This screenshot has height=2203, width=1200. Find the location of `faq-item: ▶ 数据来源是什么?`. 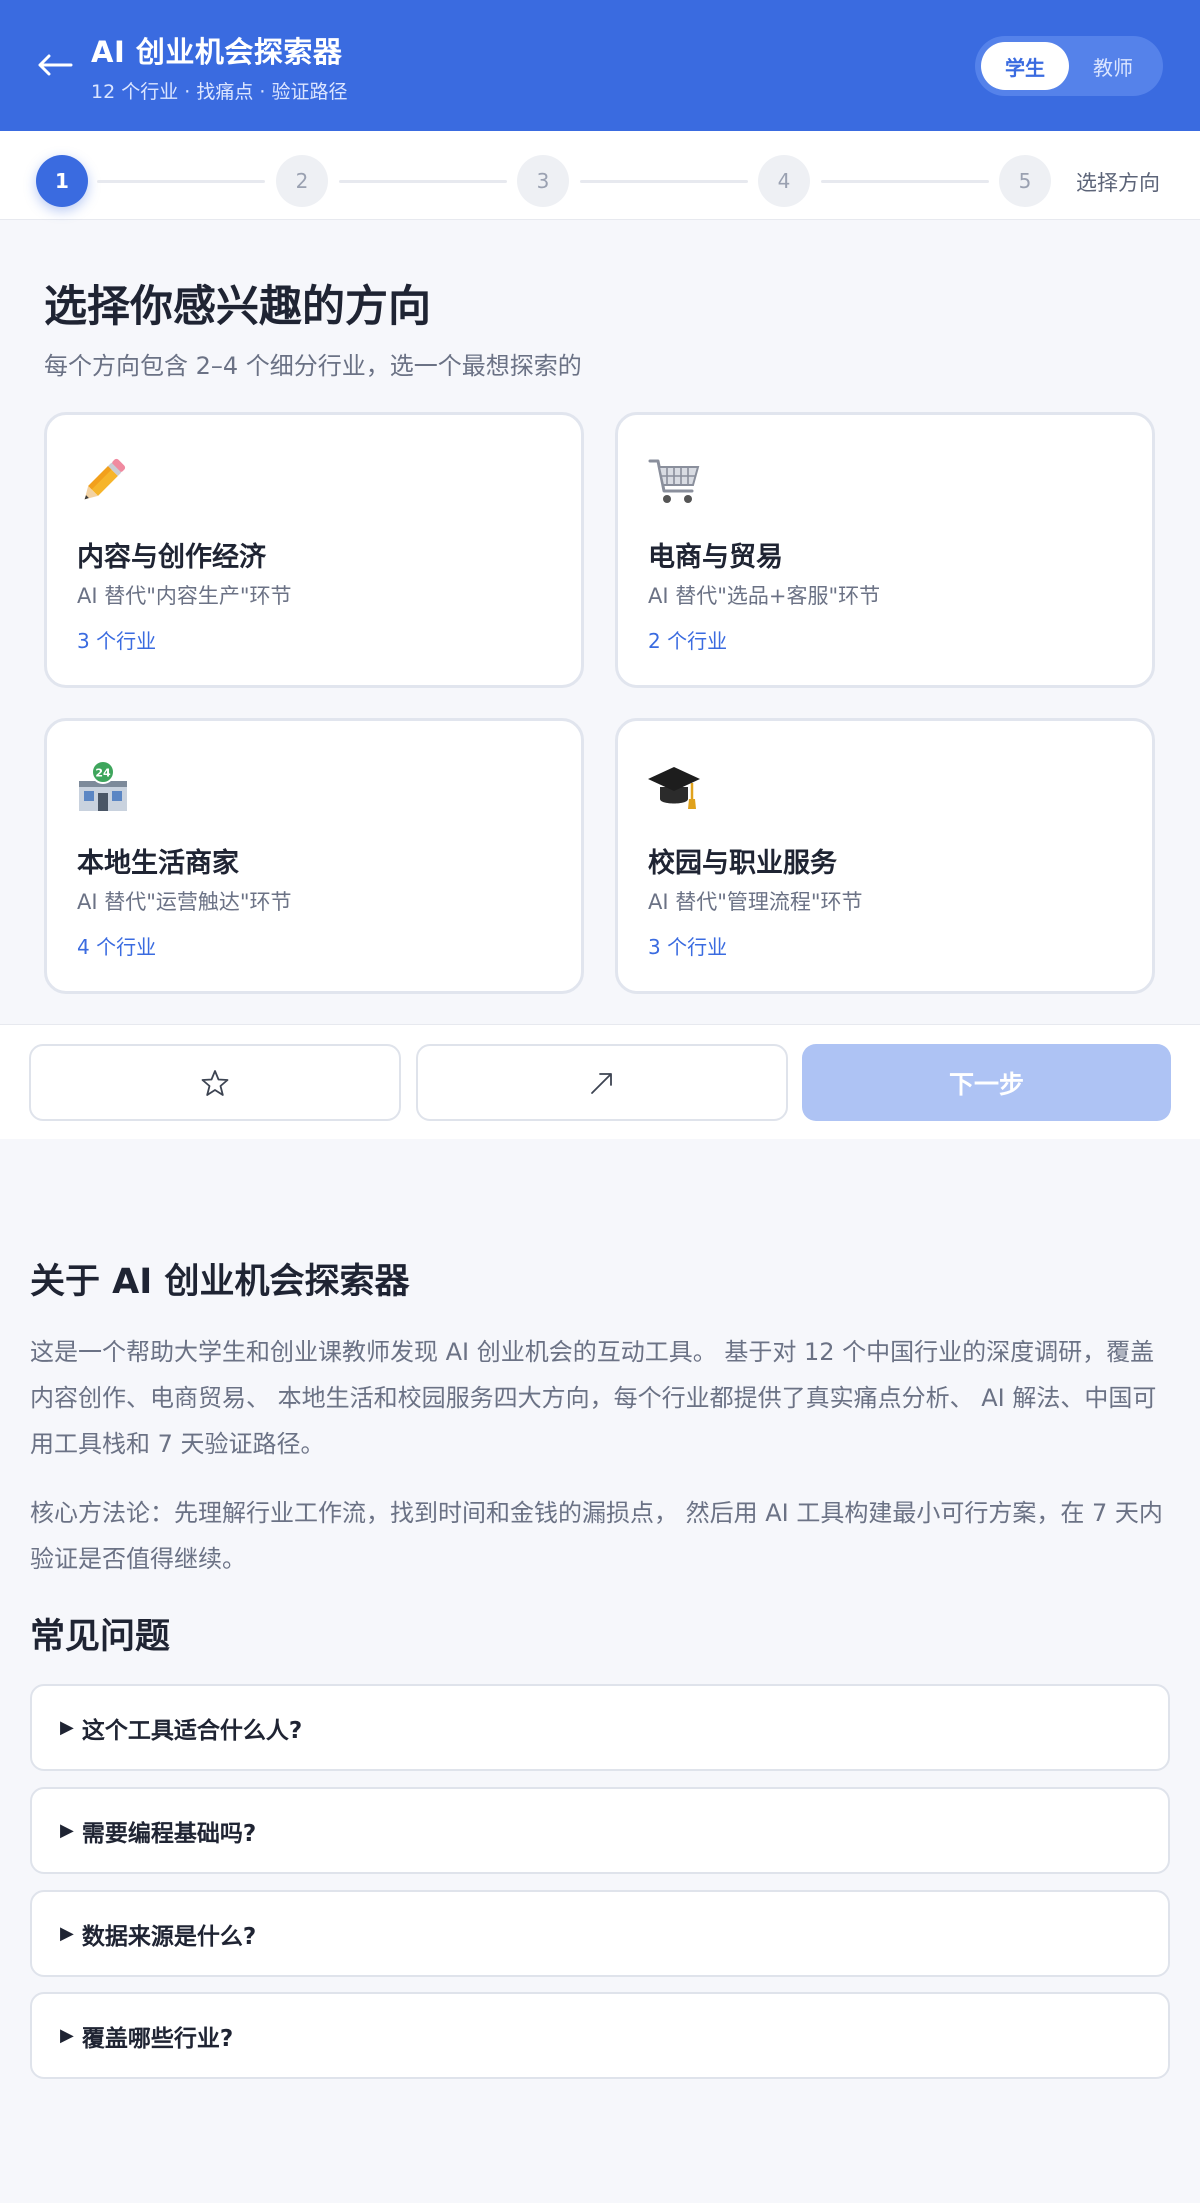

faq-item: ▶ 数据来源是什么? is located at coordinates (600, 1933).